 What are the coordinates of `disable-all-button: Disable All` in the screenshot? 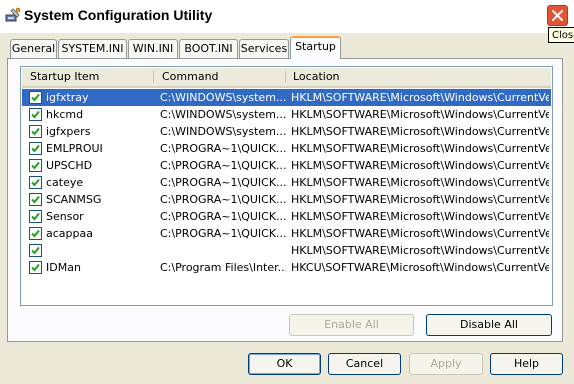 It's located at (489, 325).